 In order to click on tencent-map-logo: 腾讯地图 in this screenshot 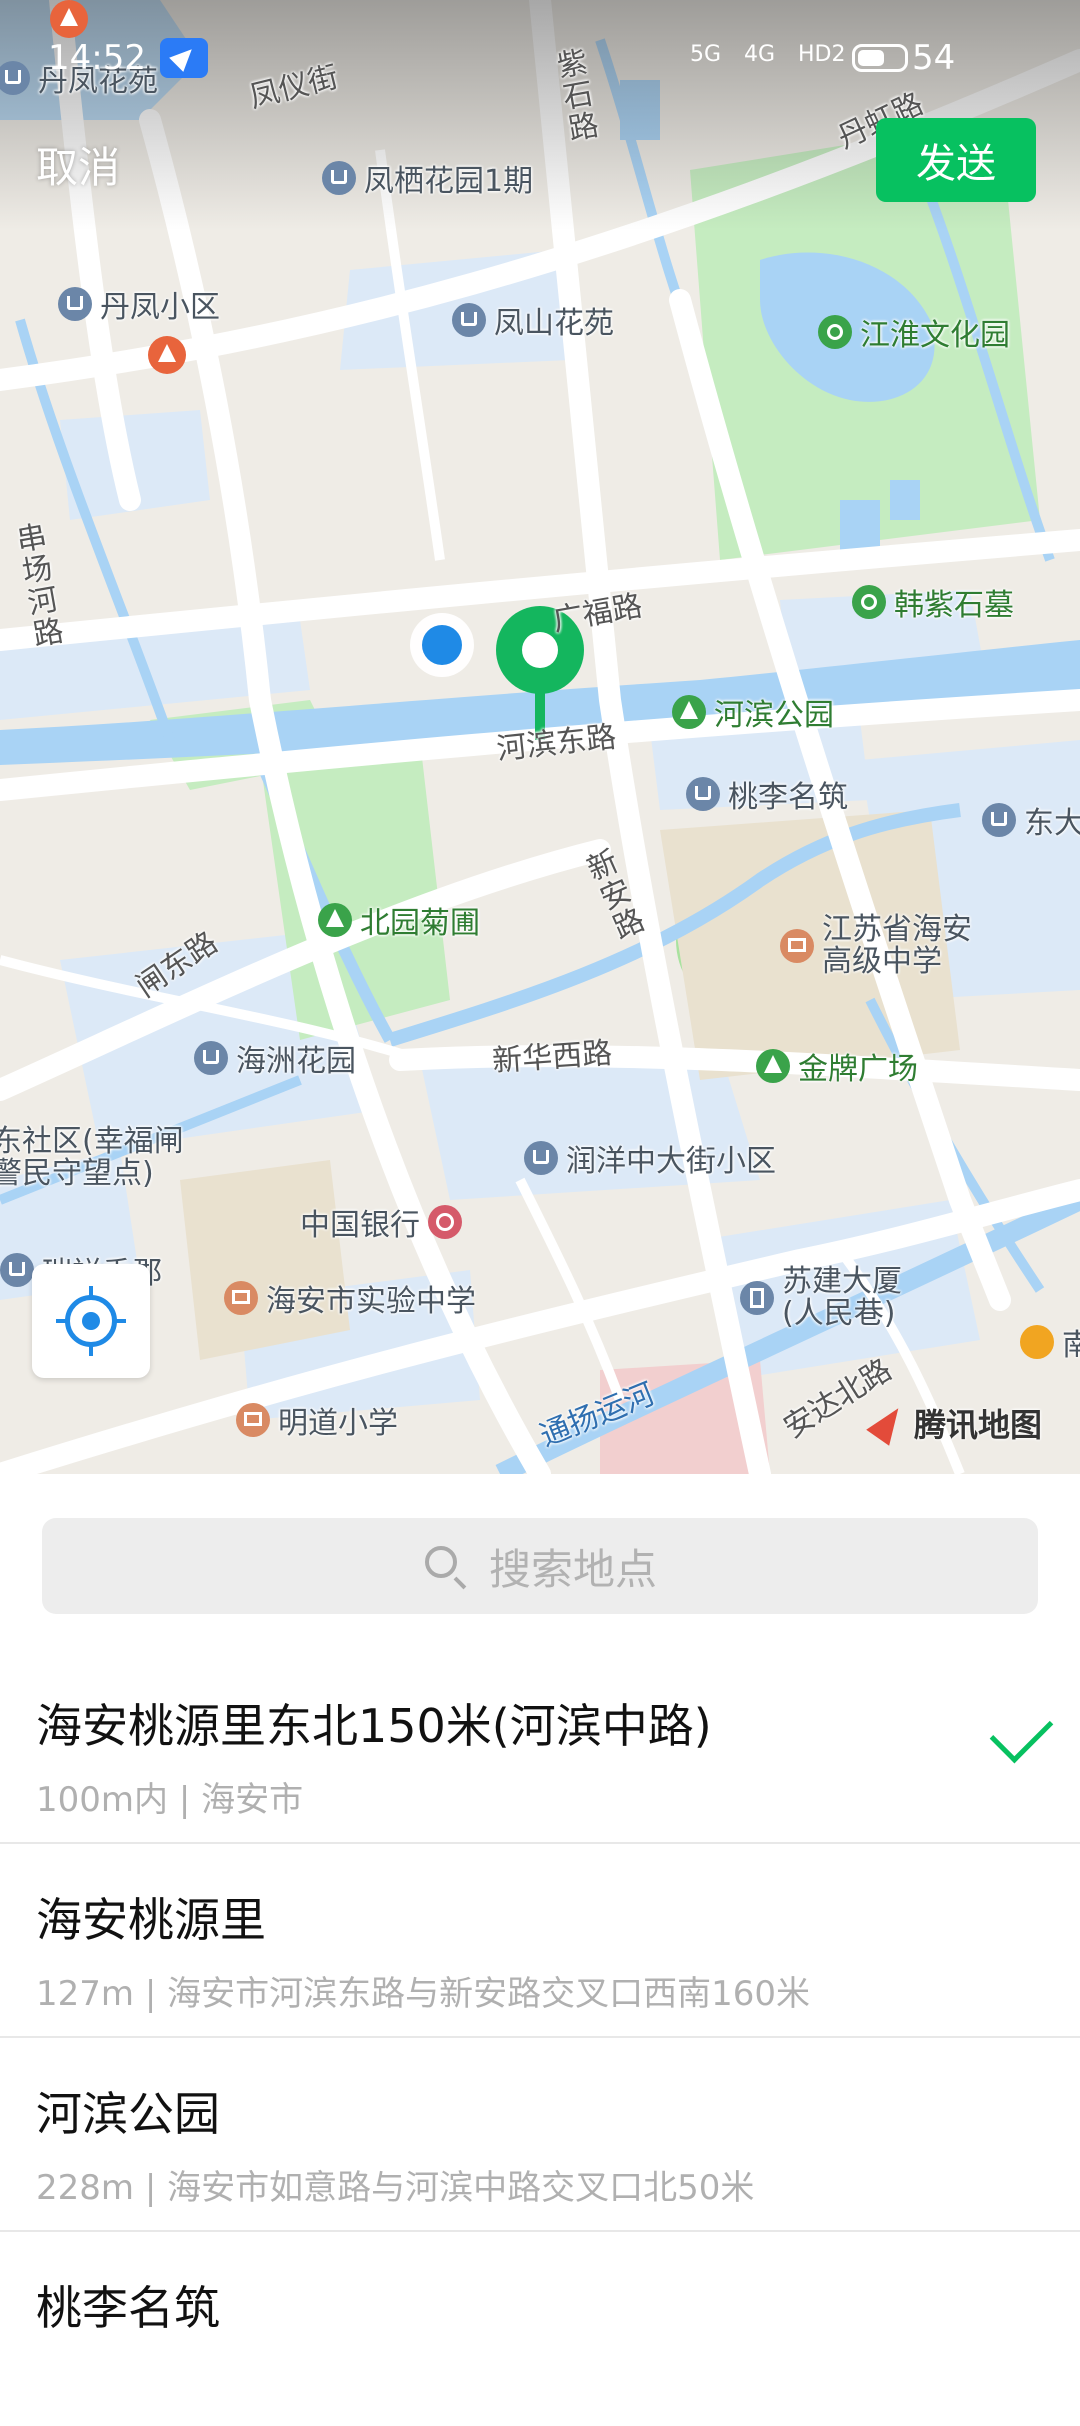, I will do `click(955, 1423)`.